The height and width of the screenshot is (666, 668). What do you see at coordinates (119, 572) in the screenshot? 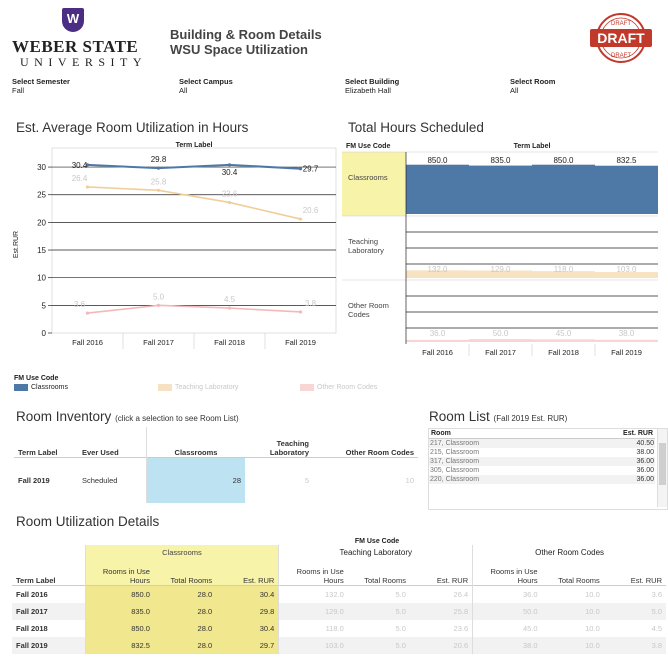
I see `details-col-hours: Rooms in Use Hours` at bounding box center [119, 572].